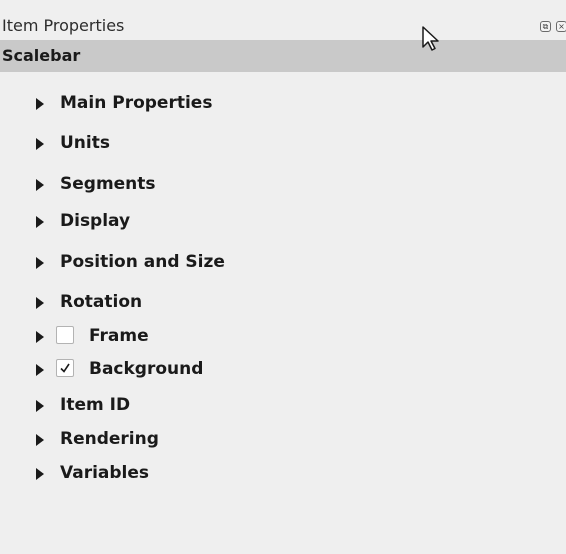  I want to click on background-checkbox, so click(65, 368).